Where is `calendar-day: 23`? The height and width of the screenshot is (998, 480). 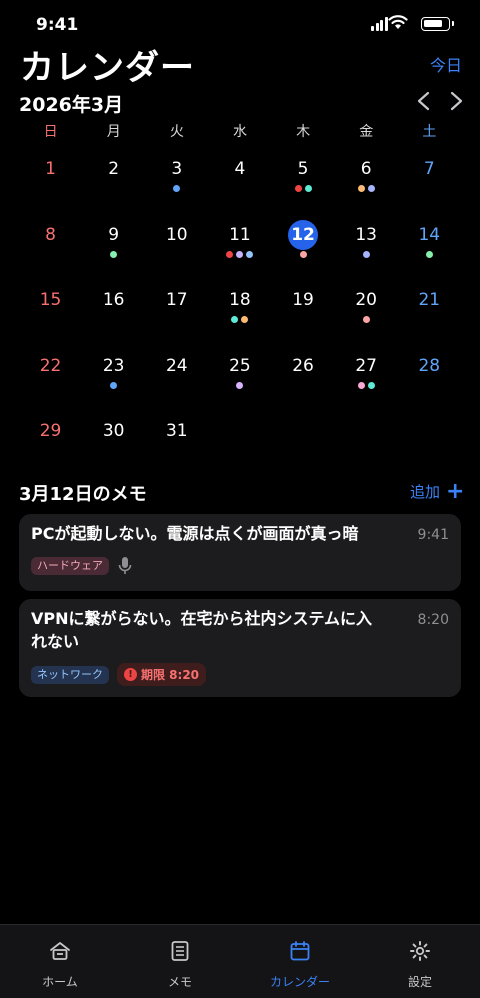
calendar-day: 23 is located at coordinates (113, 380).